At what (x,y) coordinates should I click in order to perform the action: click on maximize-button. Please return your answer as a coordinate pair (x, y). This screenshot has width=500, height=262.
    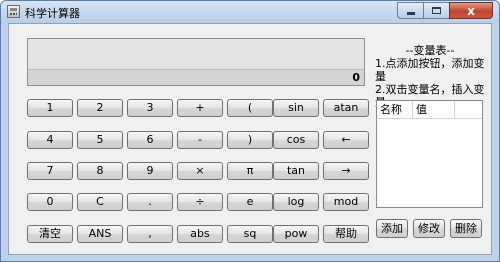
    Looking at the image, I should click on (436, 10).